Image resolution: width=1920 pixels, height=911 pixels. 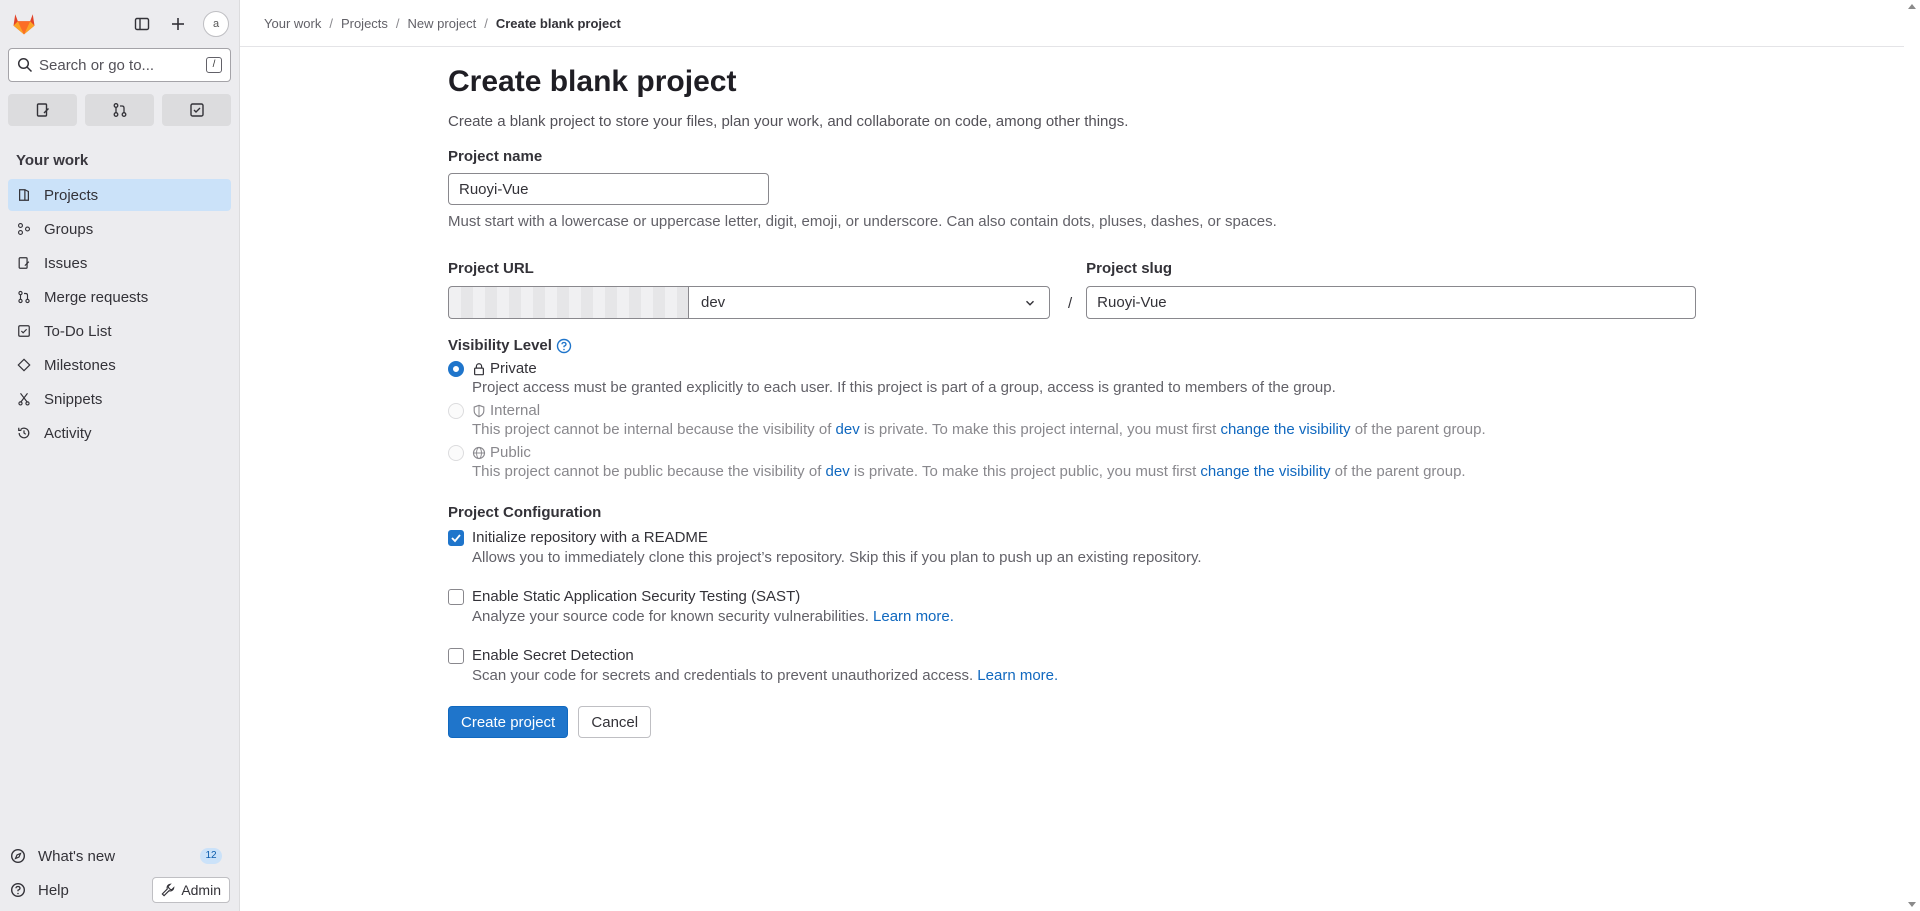 I want to click on namespace-value: dev, so click(x=713, y=302).